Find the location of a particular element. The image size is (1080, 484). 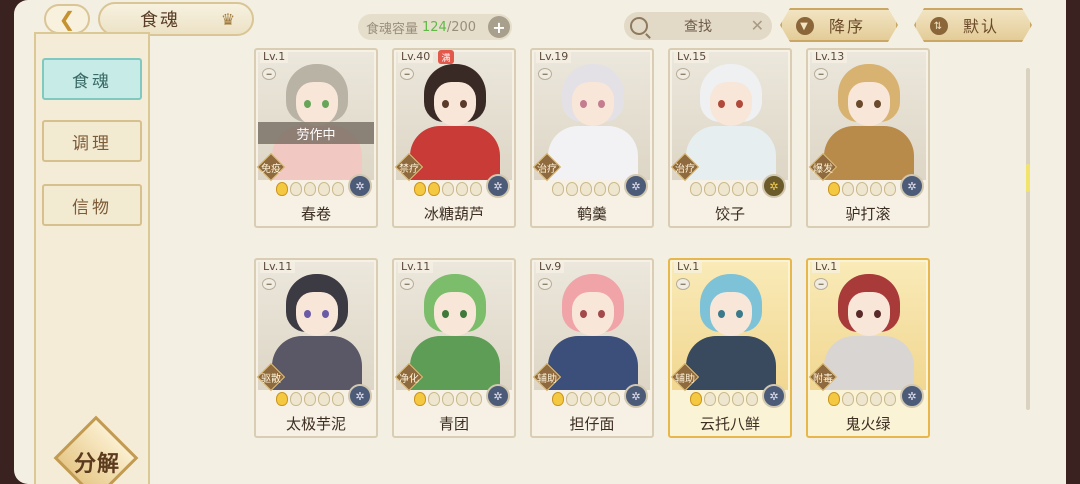

level-label: Lv.9 is located at coordinates (550, 266).